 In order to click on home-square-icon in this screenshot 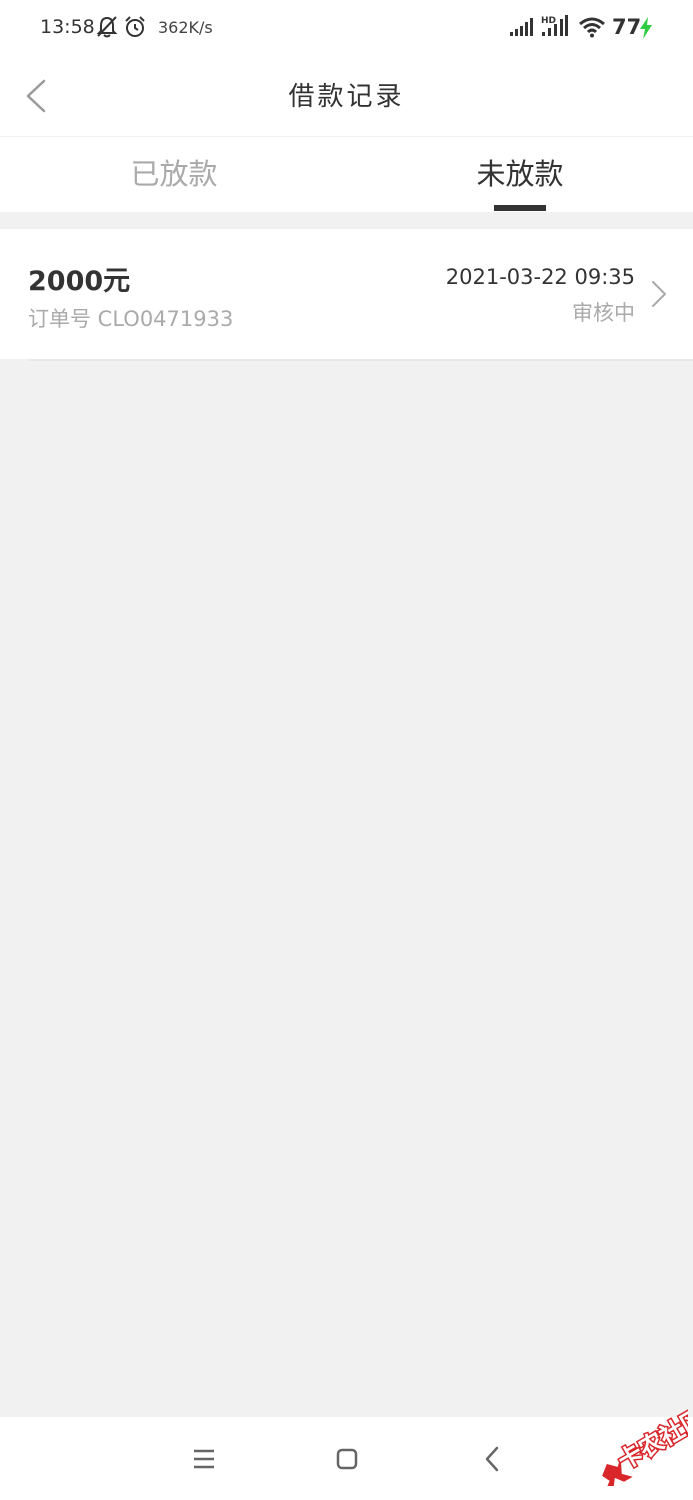, I will do `click(347, 1459)`.